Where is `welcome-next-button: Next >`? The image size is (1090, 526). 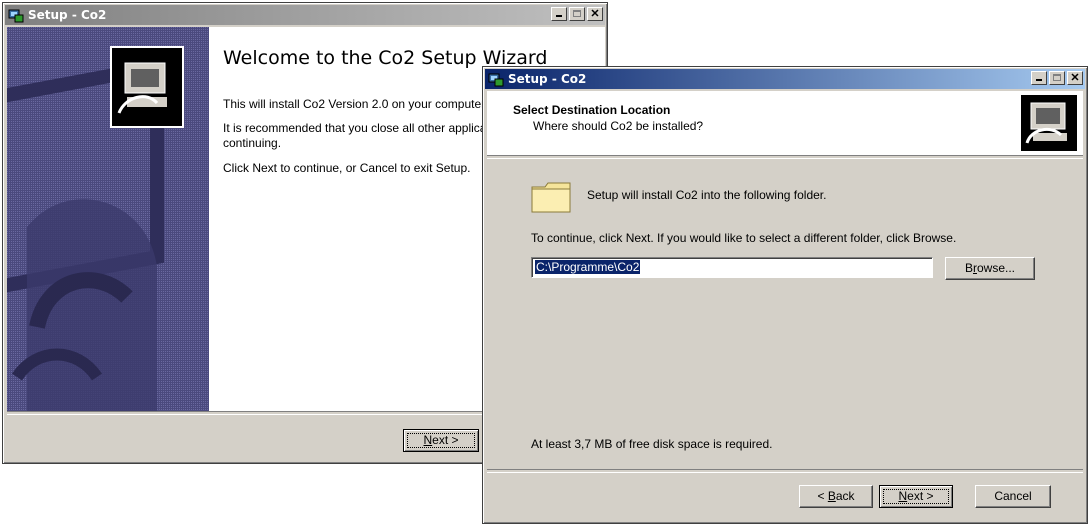
welcome-next-button: Next > is located at coordinates (441, 440).